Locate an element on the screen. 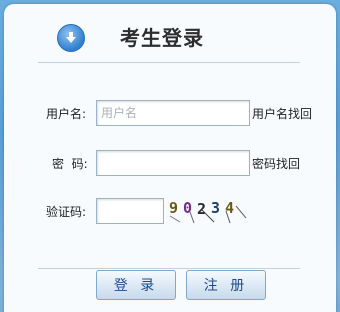 This screenshot has height=312, width=340. down-arrow-circle-icon is located at coordinates (71, 38).